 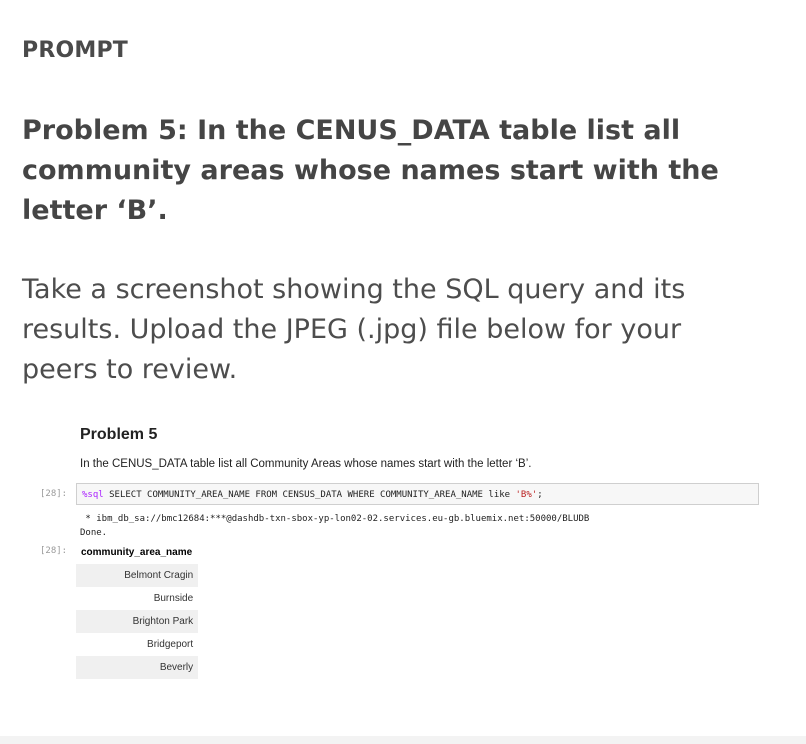 I want to click on table-cell: Bridgeport, so click(x=170, y=644).